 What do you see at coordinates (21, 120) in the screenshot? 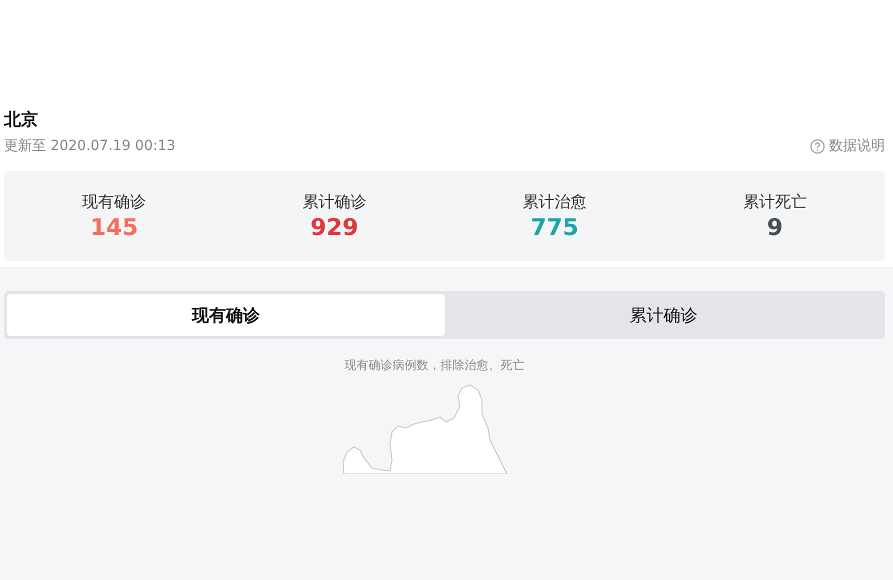
I see `region-title: 北京` at bounding box center [21, 120].